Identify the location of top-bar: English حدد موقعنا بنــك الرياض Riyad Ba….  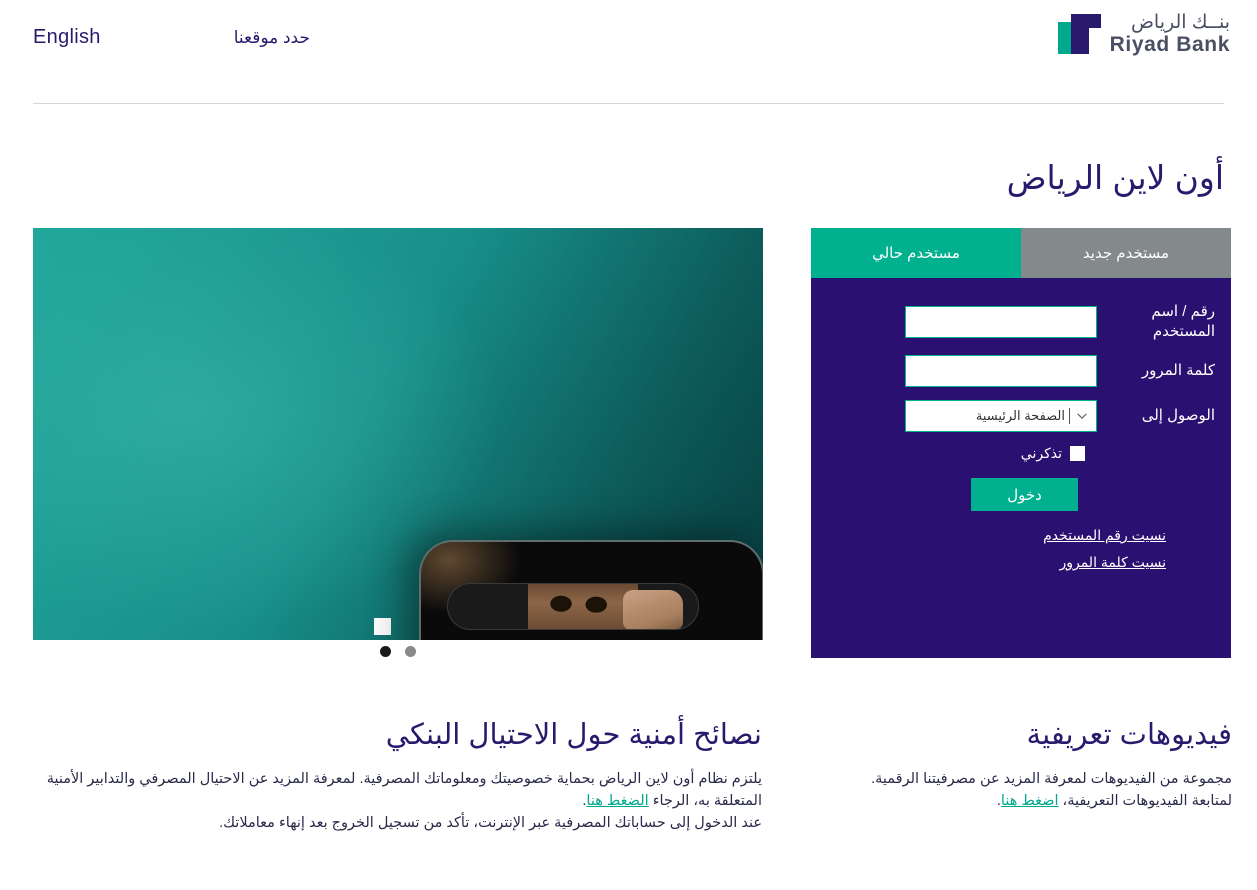
(628, 52).